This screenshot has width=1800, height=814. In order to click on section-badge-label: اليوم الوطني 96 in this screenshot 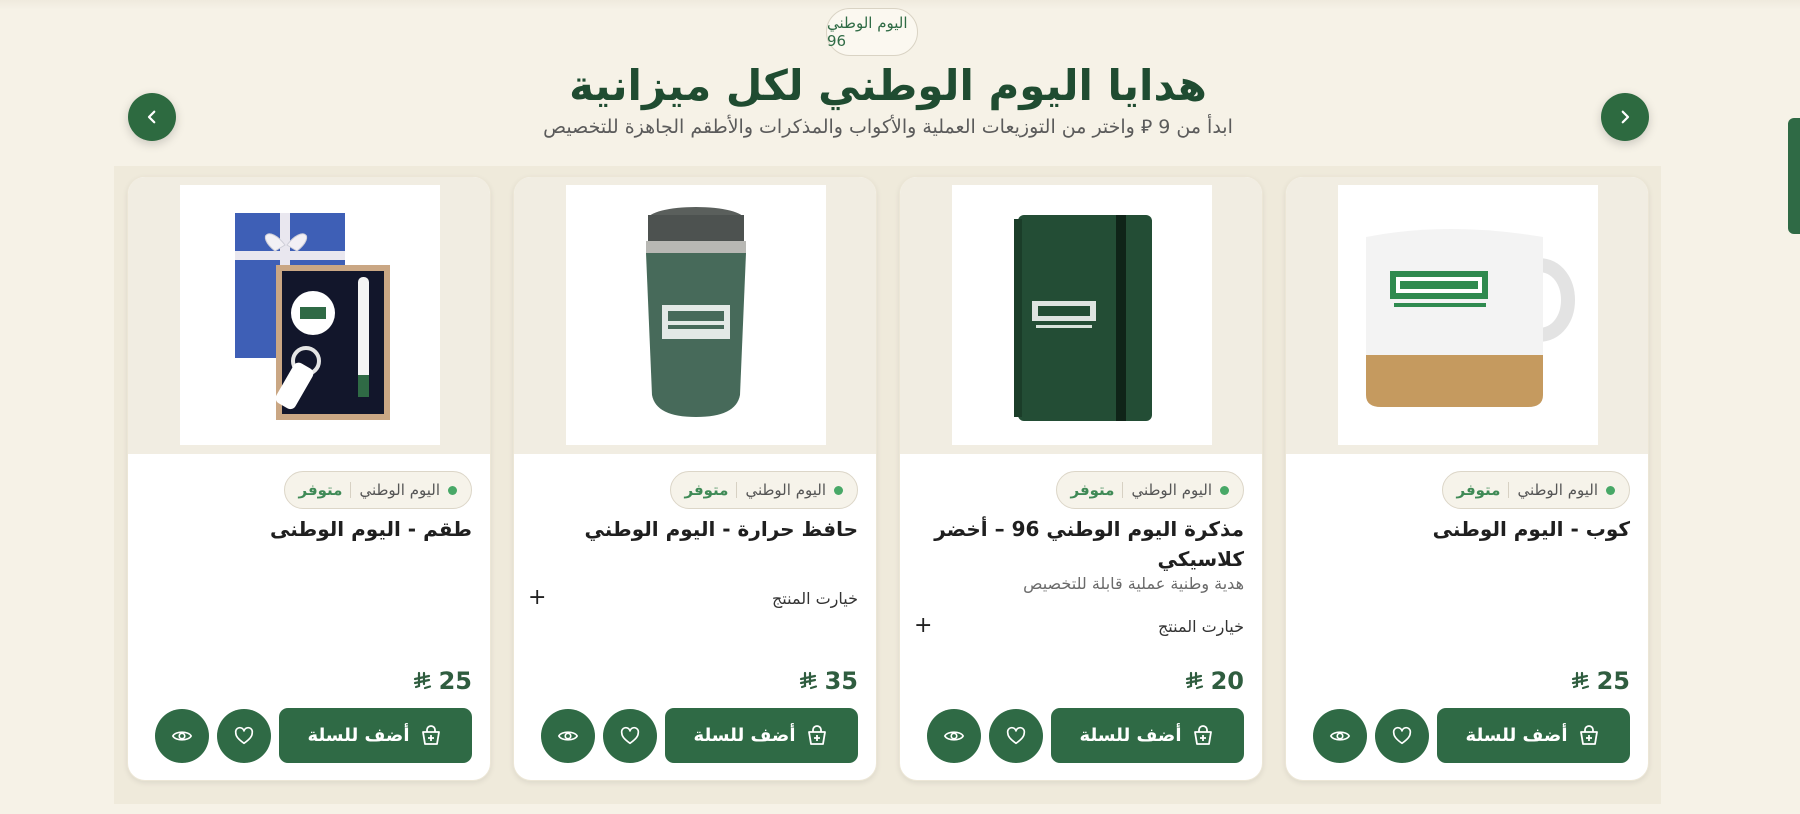, I will do `click(867, 32)`.